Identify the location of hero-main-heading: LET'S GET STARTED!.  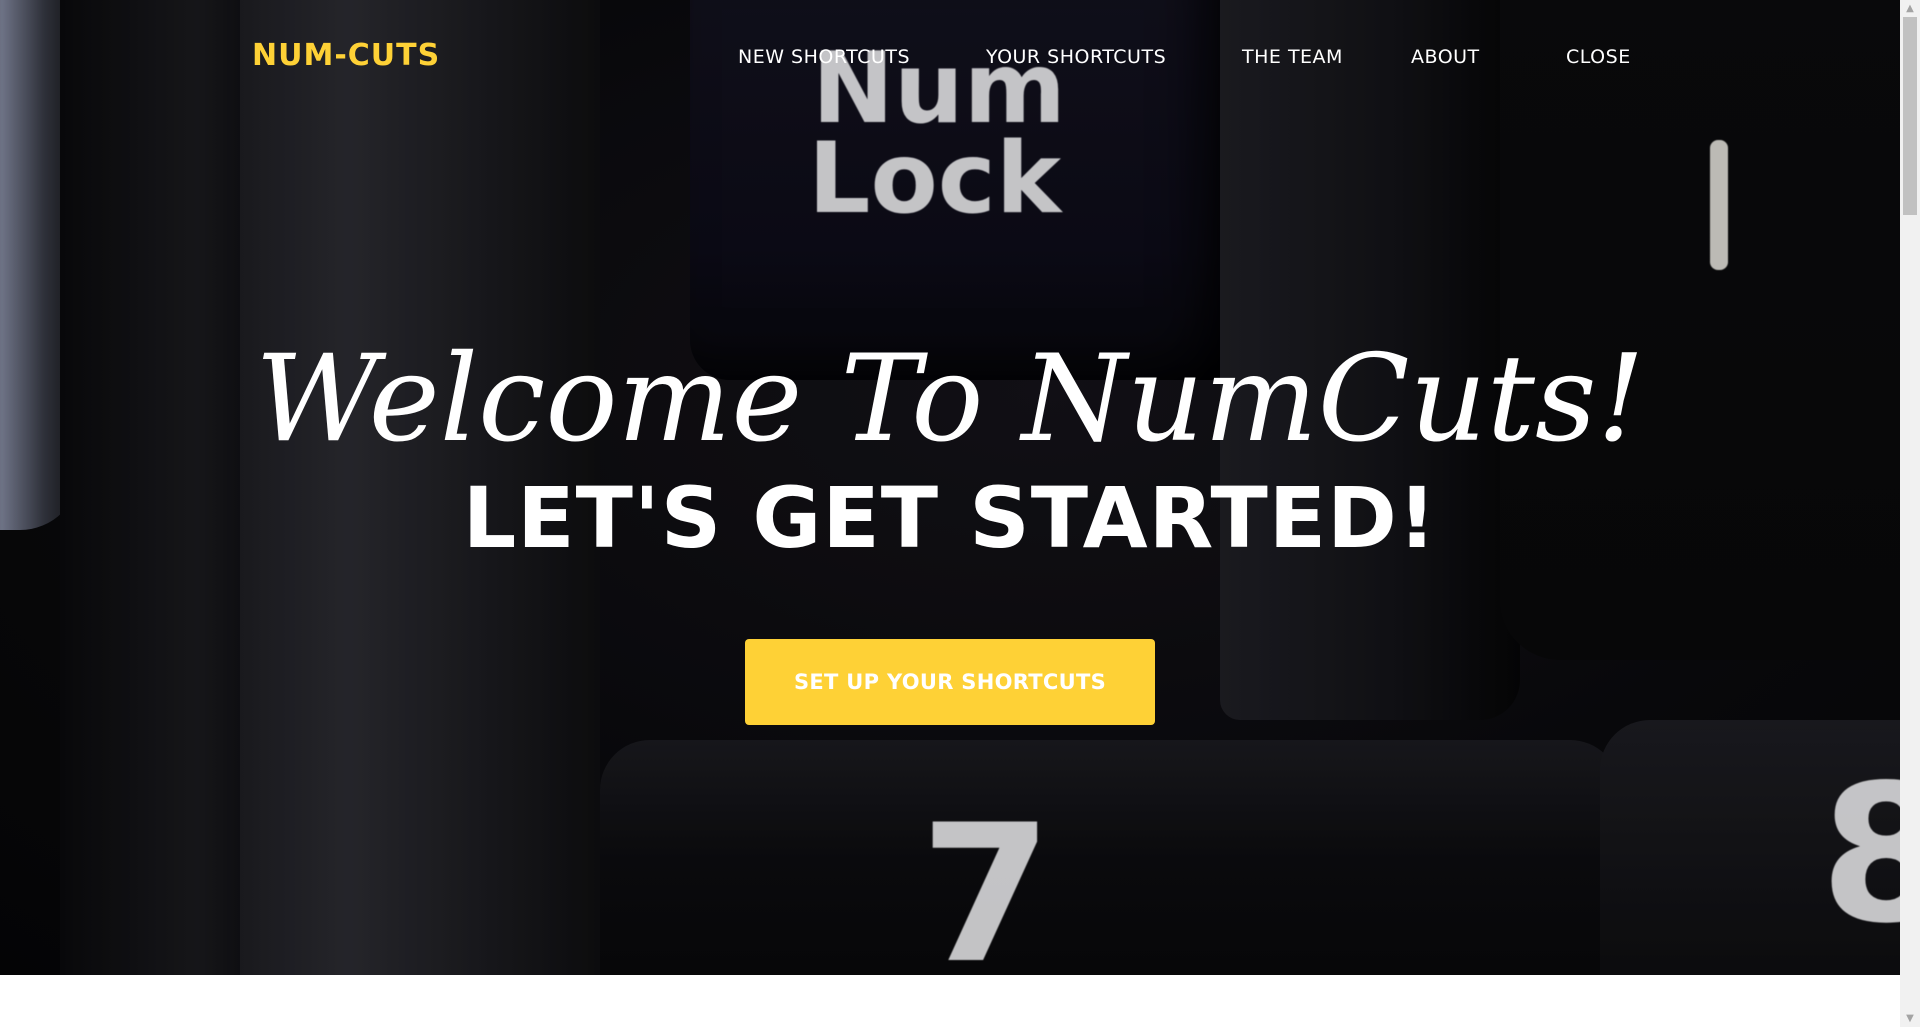
(950, 518).